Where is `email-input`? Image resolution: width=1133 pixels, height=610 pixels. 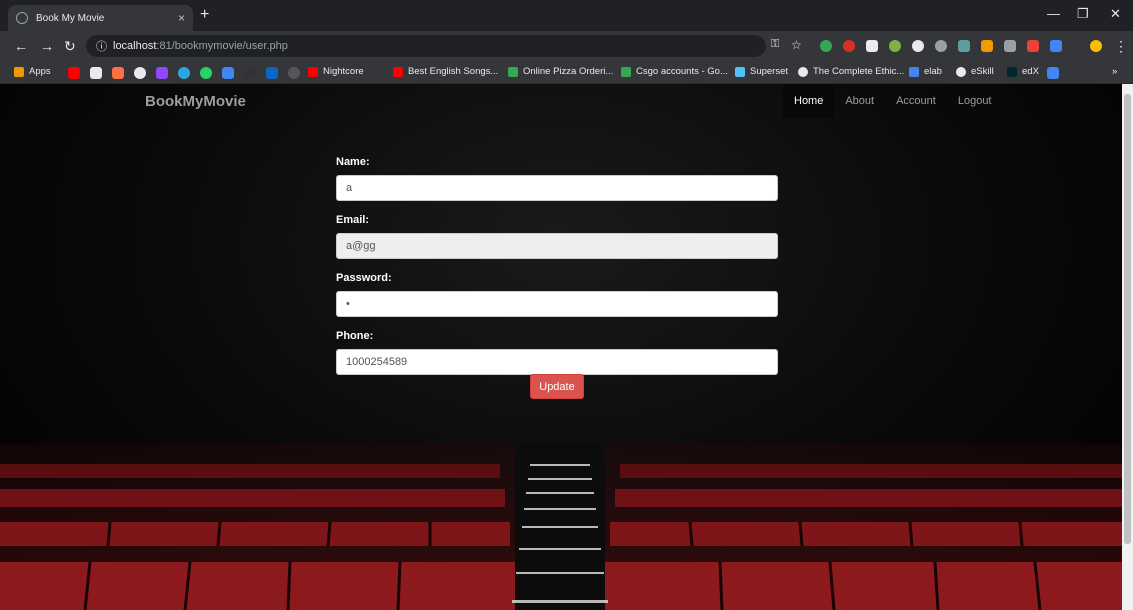 email-input is located at coordinates (557, 246).